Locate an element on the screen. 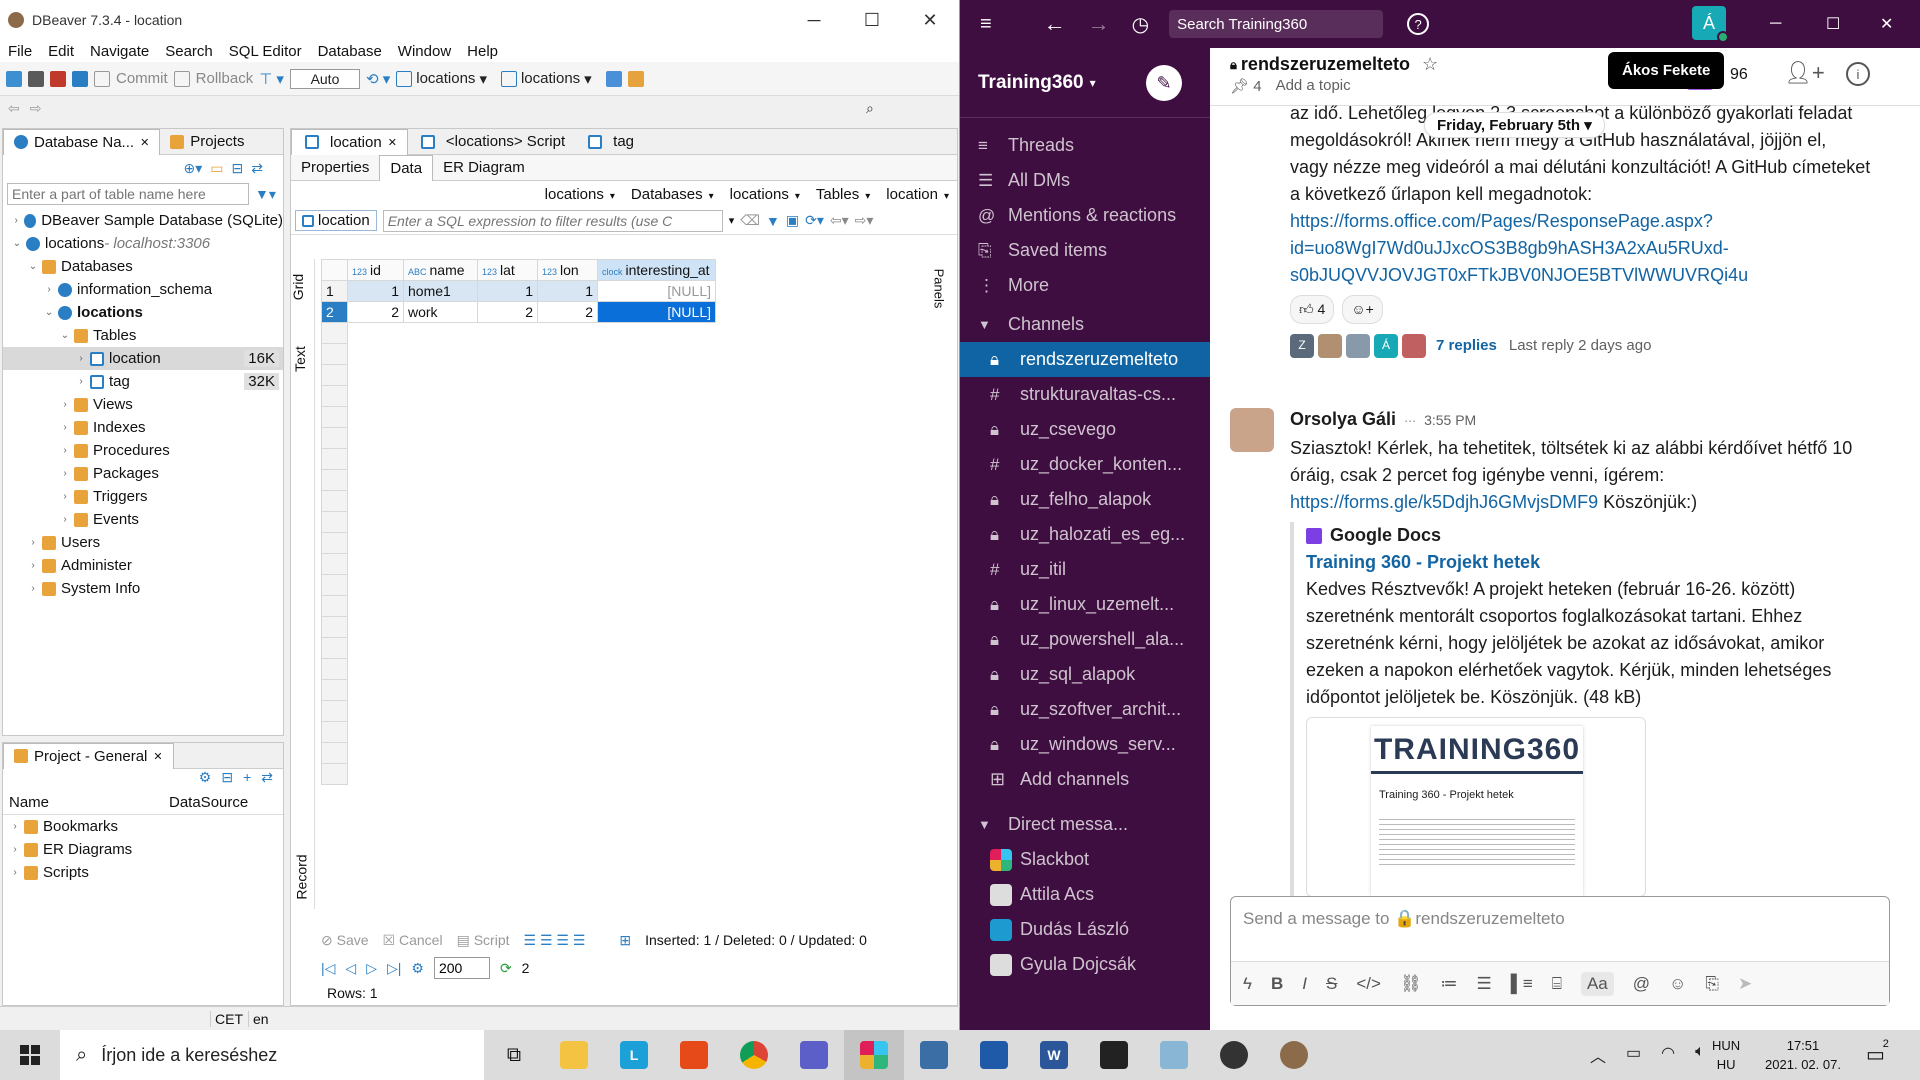 This screenshot has width=1920, height=1080. expanded-icon: ⌄ is located at coordinates (65, 335).